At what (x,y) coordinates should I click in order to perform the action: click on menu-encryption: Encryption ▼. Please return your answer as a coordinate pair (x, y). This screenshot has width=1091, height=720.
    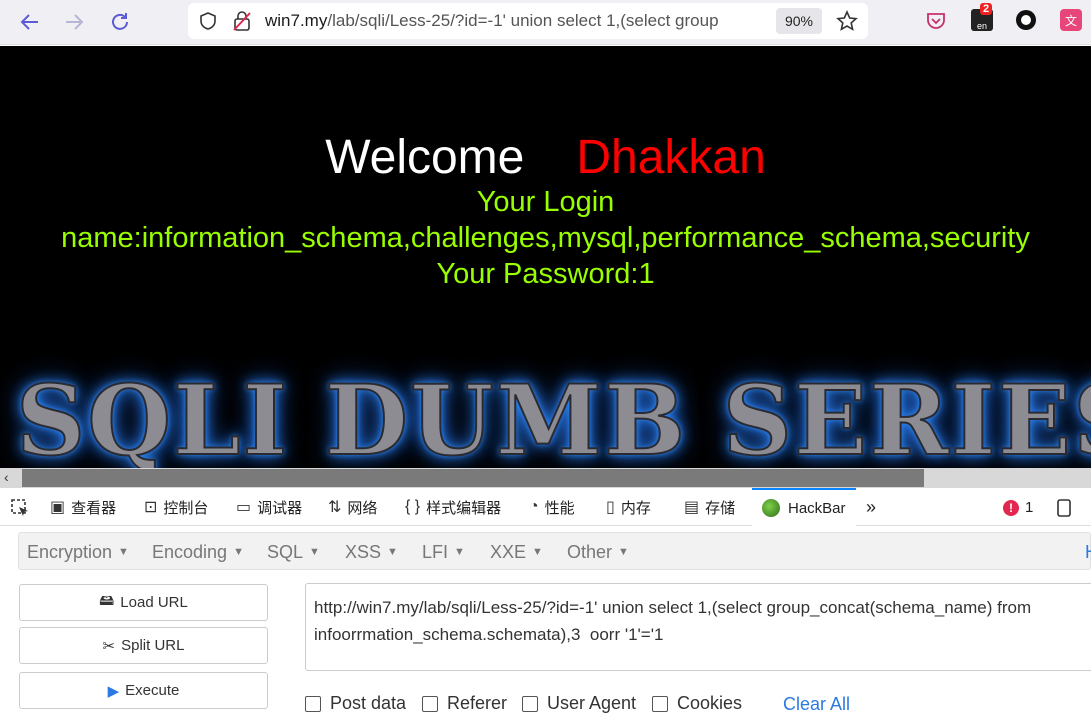
    Looking at the image, I should click on (78, 552).